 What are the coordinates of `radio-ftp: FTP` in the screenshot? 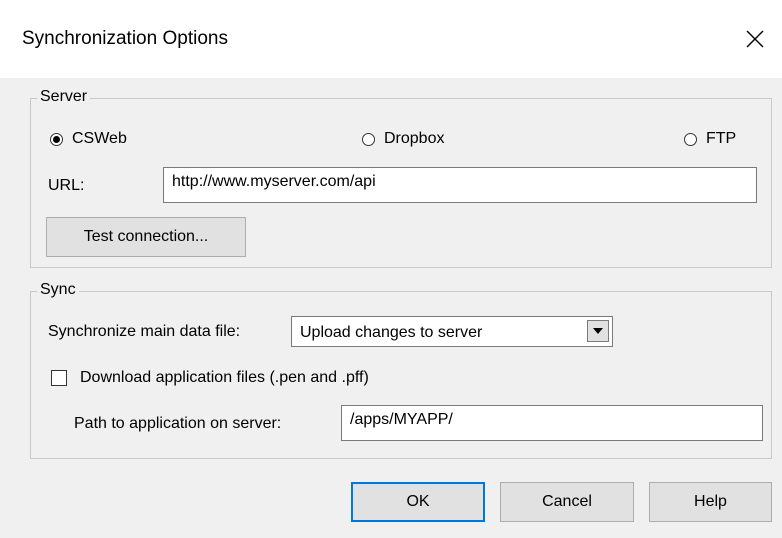 It's located at (710, 139).